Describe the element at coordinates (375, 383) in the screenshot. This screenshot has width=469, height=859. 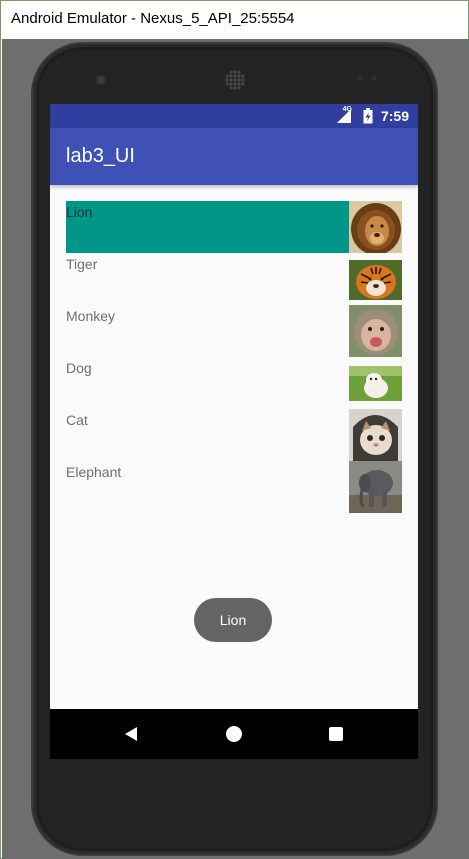
I see `dog-photo` at that location.